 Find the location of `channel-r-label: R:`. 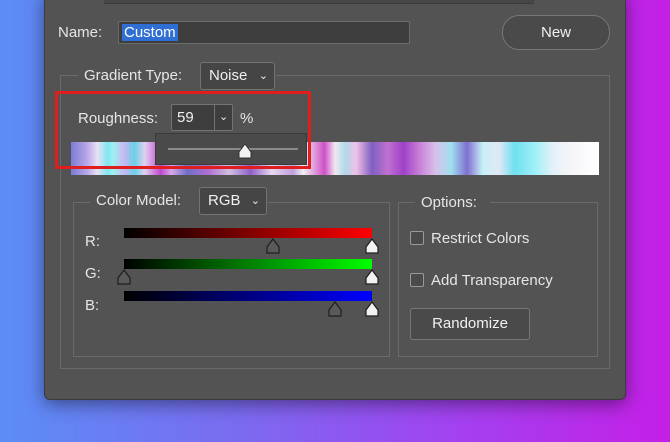

channel-r-label: R: is located at coordinates (92, 241).